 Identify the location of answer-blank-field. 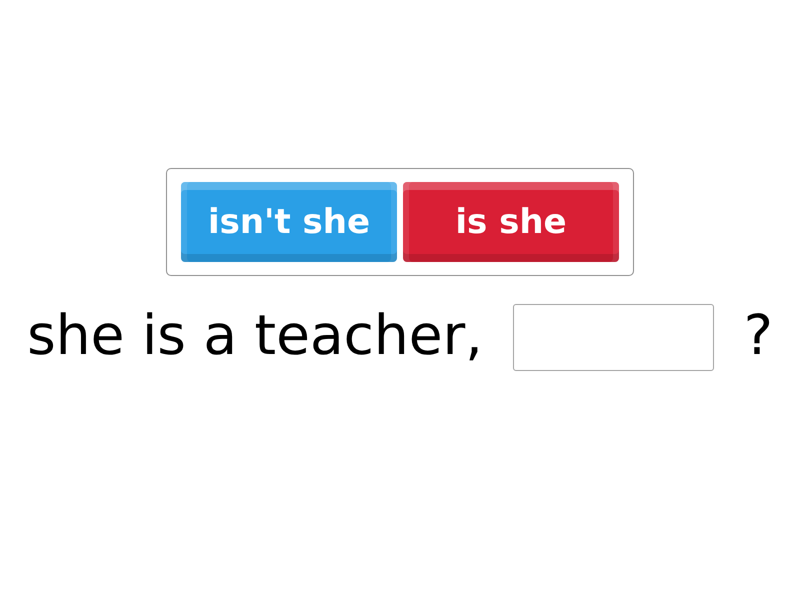
(613, 337).